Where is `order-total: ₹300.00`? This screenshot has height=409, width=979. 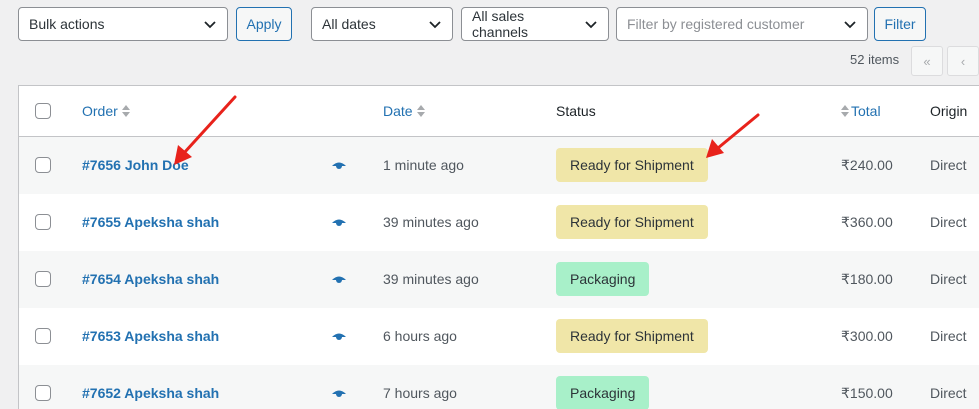 order-total: ₹300.00 is located at coordinates (867, 336).